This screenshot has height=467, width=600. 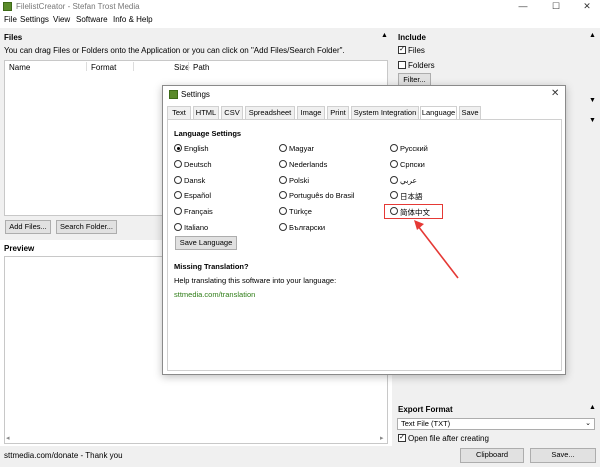 What do you see at coordinates (413, 211) in the screenshot?
I see `annotation-highlight-box` at bounding box center [413, 211].